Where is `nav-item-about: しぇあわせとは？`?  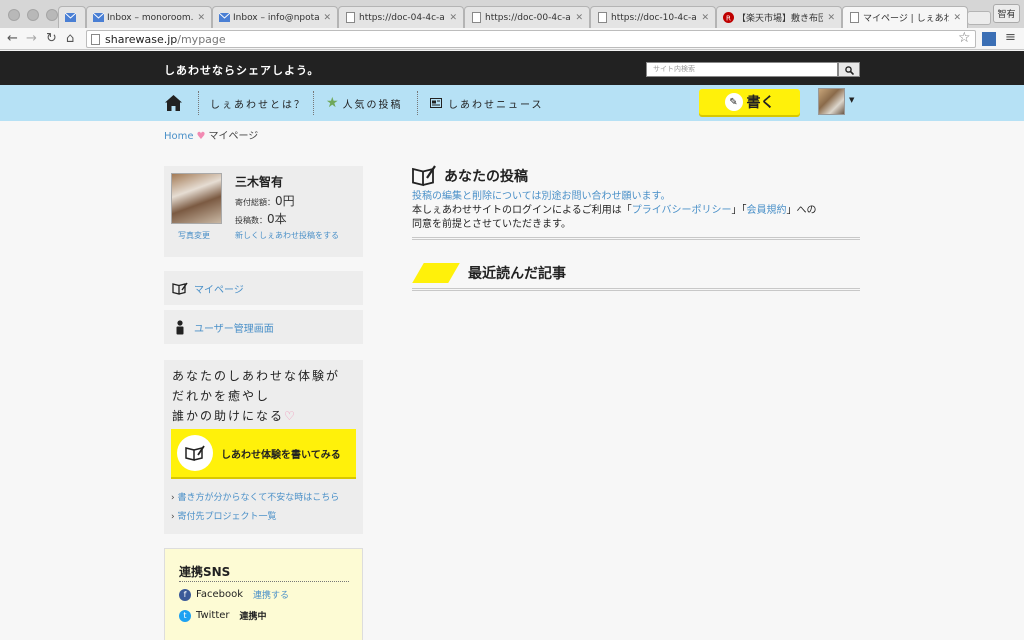 nav-item-about: しぇあわせとは？ is located at coordinates (258, 103).